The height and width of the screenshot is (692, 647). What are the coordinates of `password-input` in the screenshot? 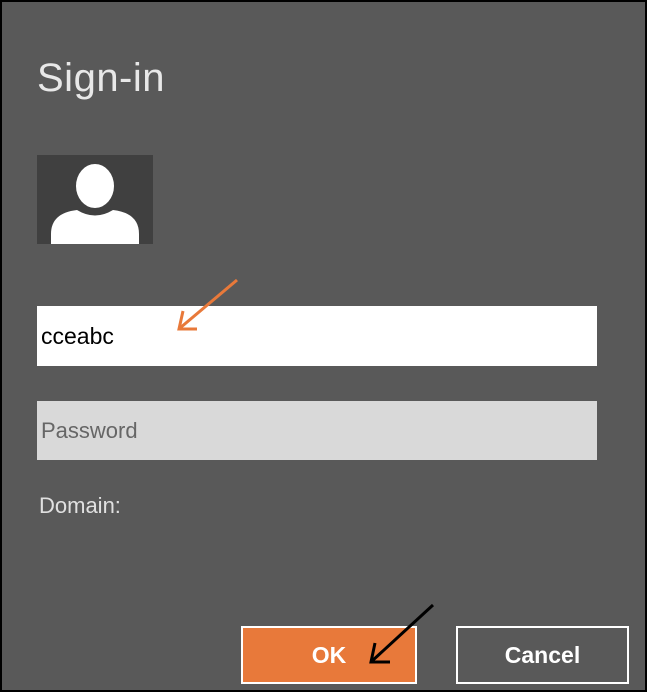 It's located at (317, 430).